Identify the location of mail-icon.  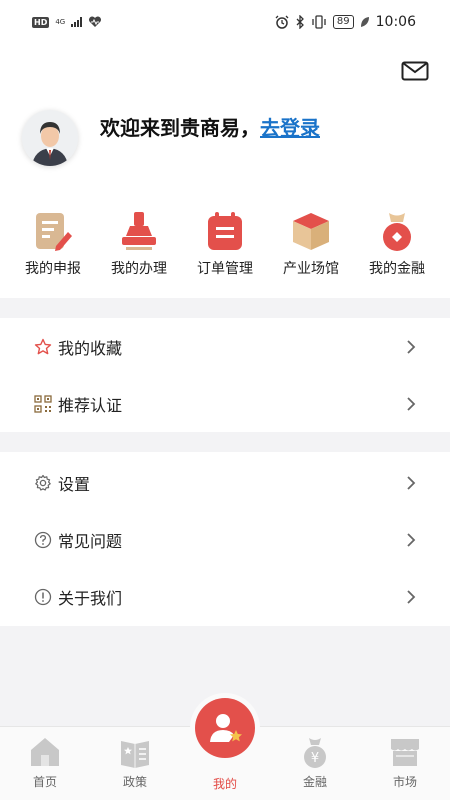
(415, 71).